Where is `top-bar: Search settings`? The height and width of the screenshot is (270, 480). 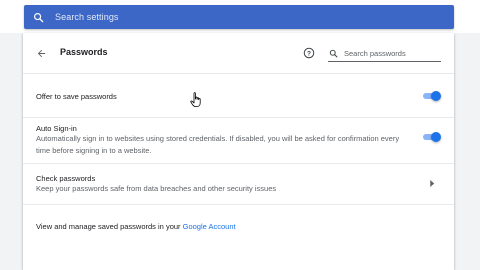 top-bar: Search settings is located at coordinates (240, 16).